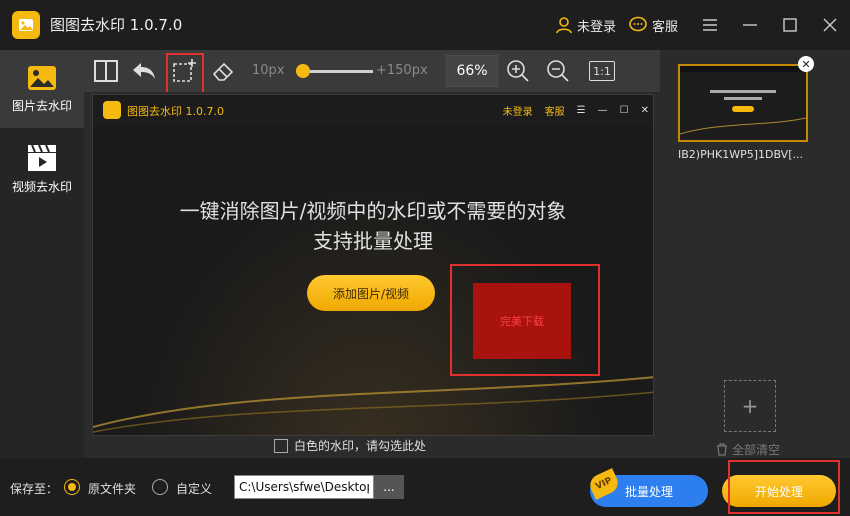 The width and height of the screenshot is (850, 516). I want to click on brush-size-min-label: 10px, so click(268, 70).